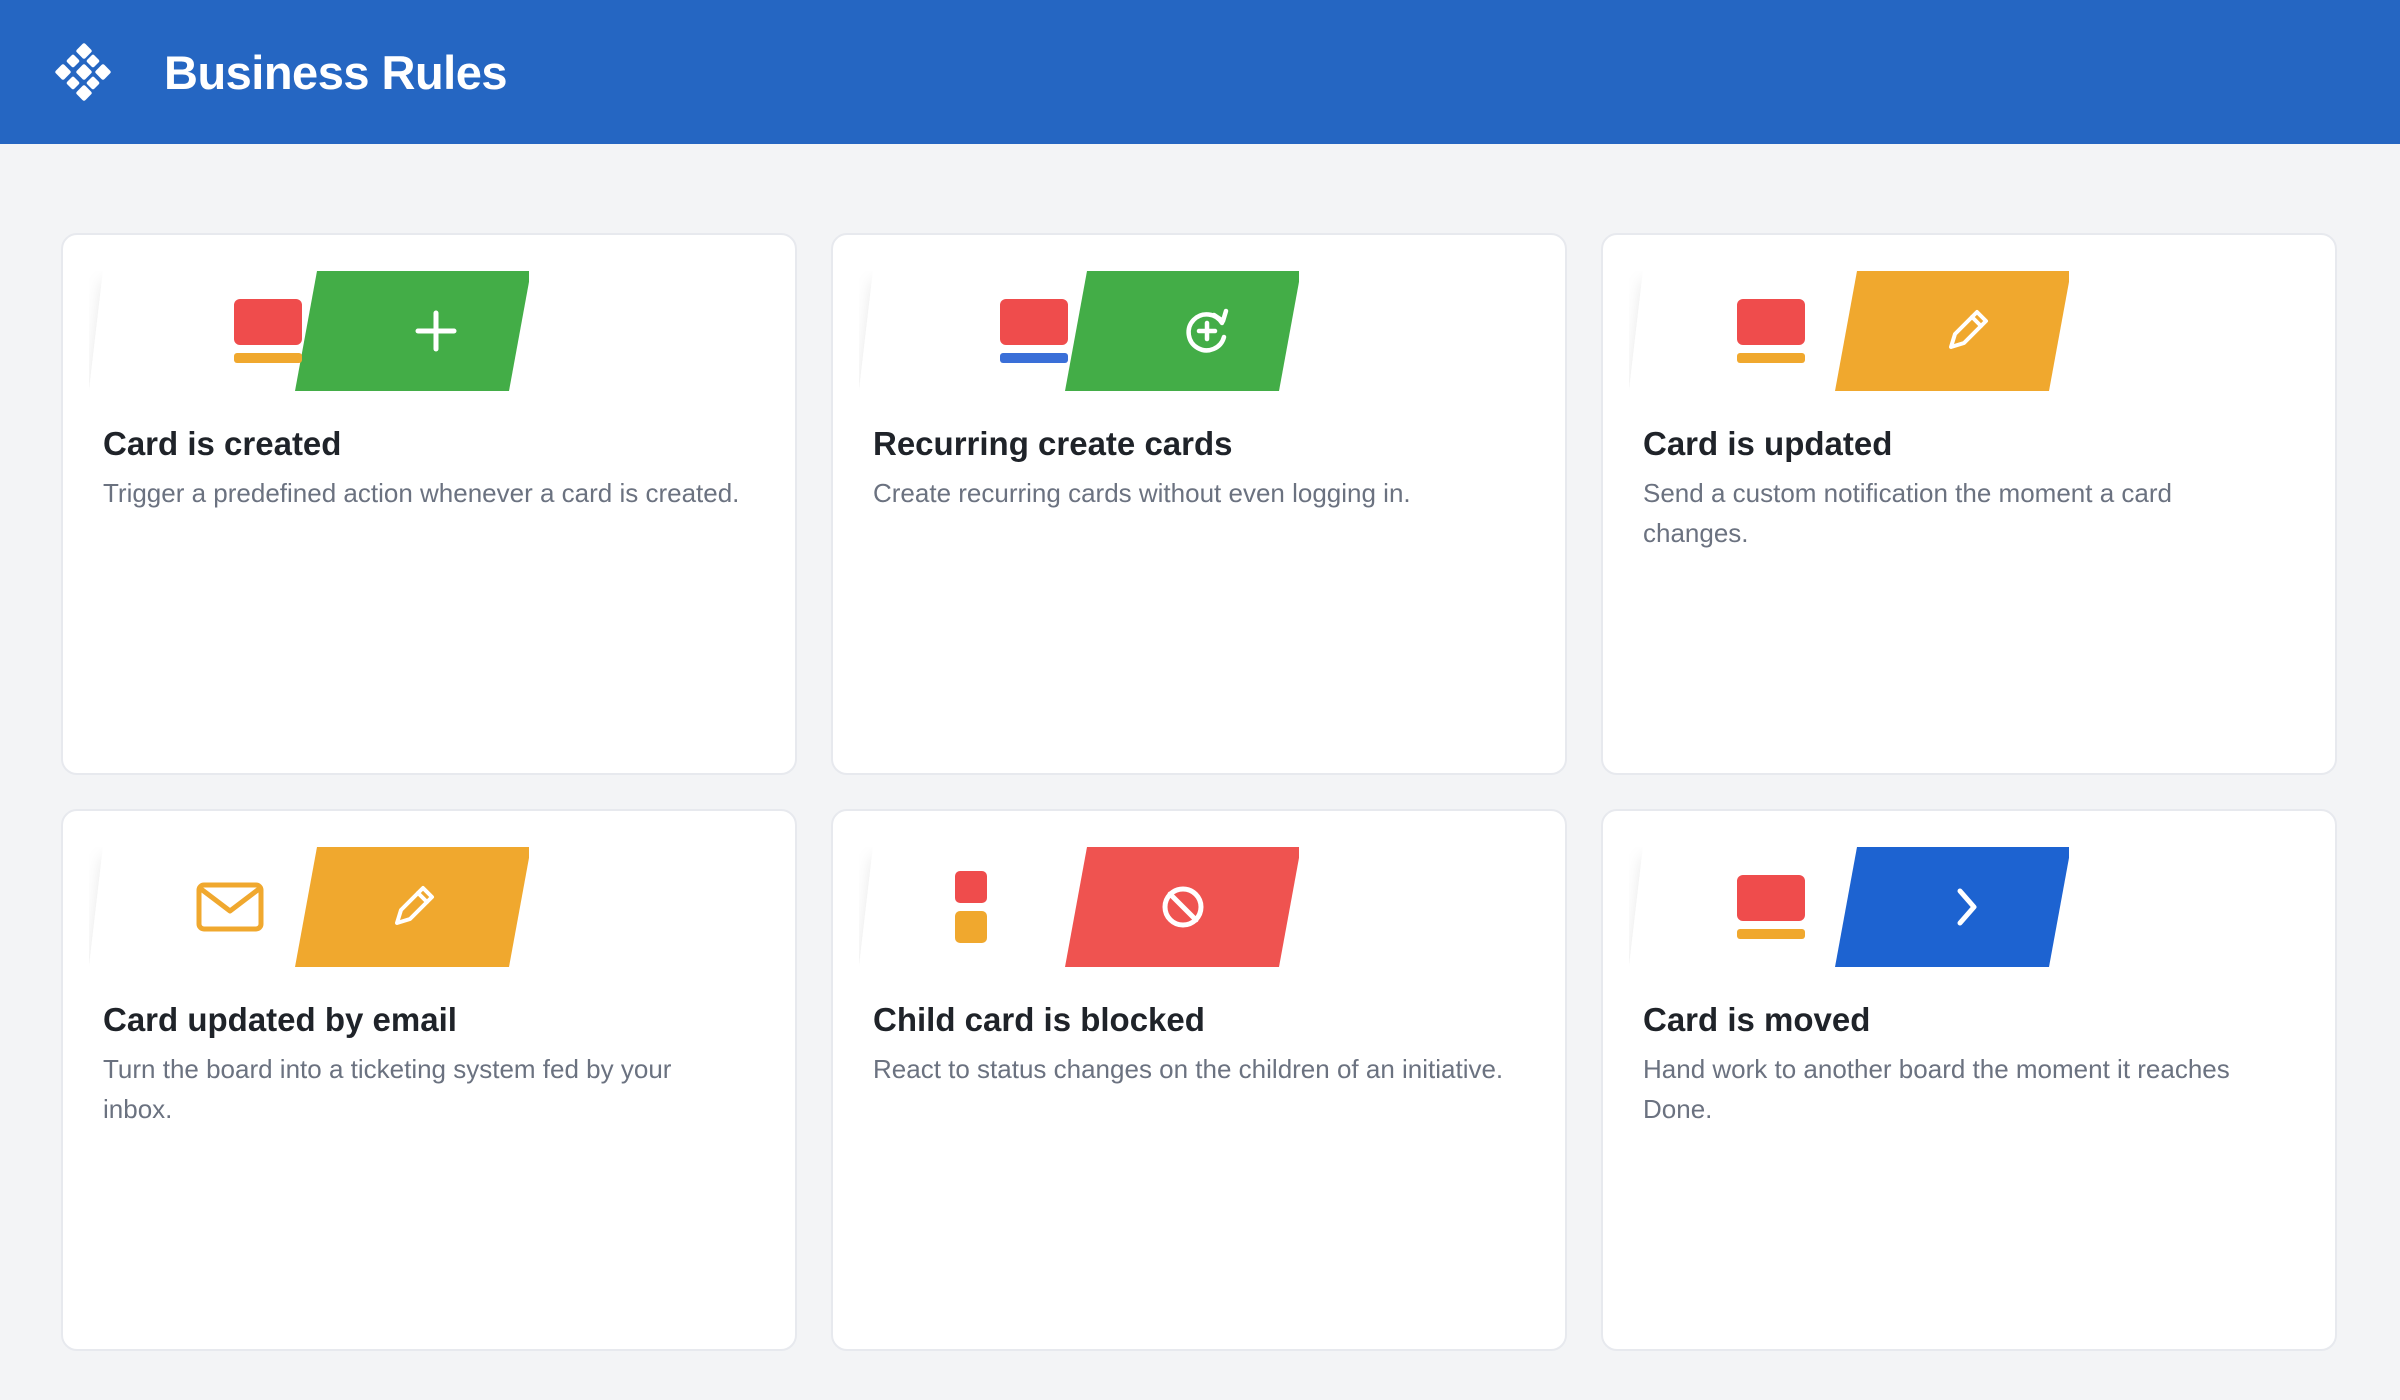  Describe the element at coordinates (336, 72) in the screenshot. I see `page-title: Business Rules` at that location.